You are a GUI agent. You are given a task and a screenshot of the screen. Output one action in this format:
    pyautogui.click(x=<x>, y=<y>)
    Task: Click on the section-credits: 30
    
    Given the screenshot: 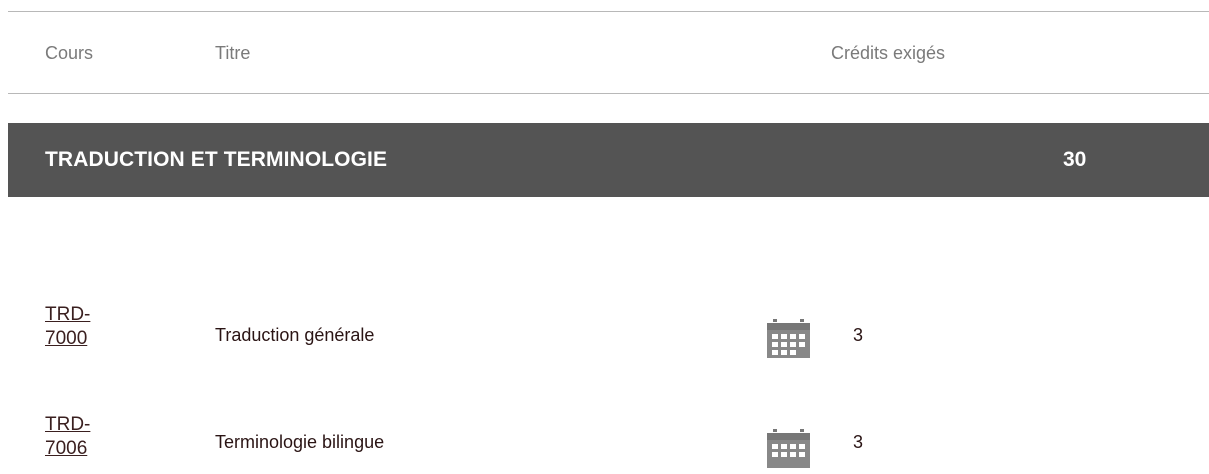 What is the action you would take?
    pyautogui.click(x=1075, y=159)
    